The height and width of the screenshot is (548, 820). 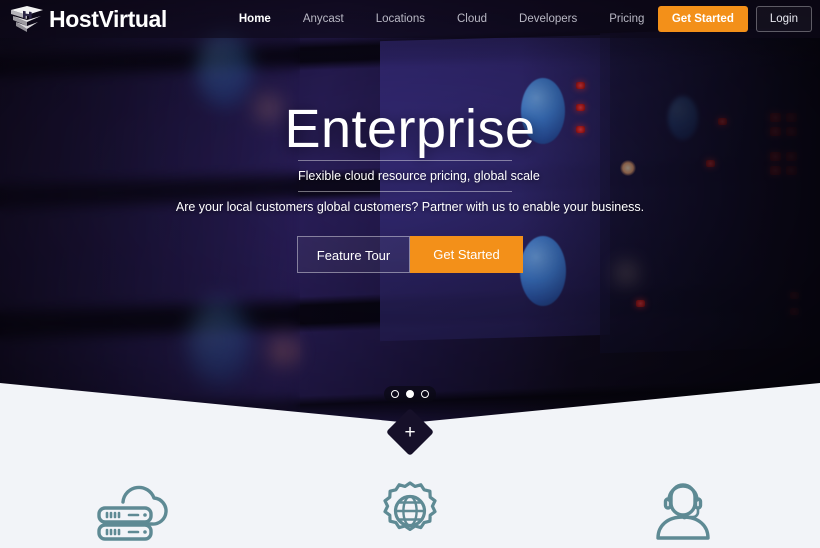 What do you see at coordinates (353, 254) in the screenshot?
I see `feature-tour-button: Feature Tour` at bounding box center [353, 254].